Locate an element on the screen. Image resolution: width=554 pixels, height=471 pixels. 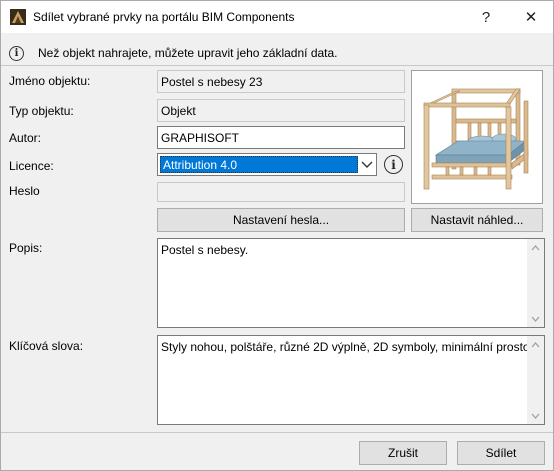
object-type-label: Typ objektu: is located at coordinates (41, 111).